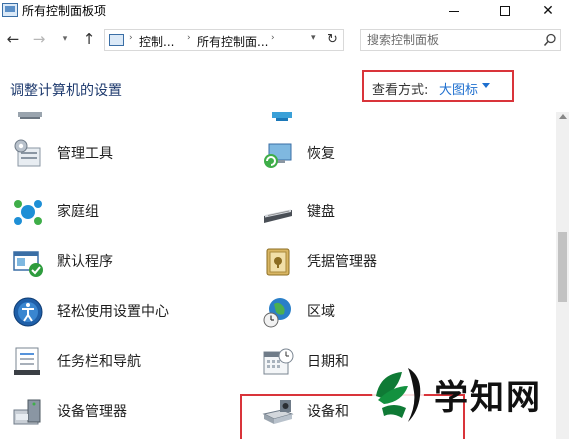  Describe the element at coordinates (438, 86) in the screenshot. I see `view-by-selector: 查看方式: 大图标` at that location.